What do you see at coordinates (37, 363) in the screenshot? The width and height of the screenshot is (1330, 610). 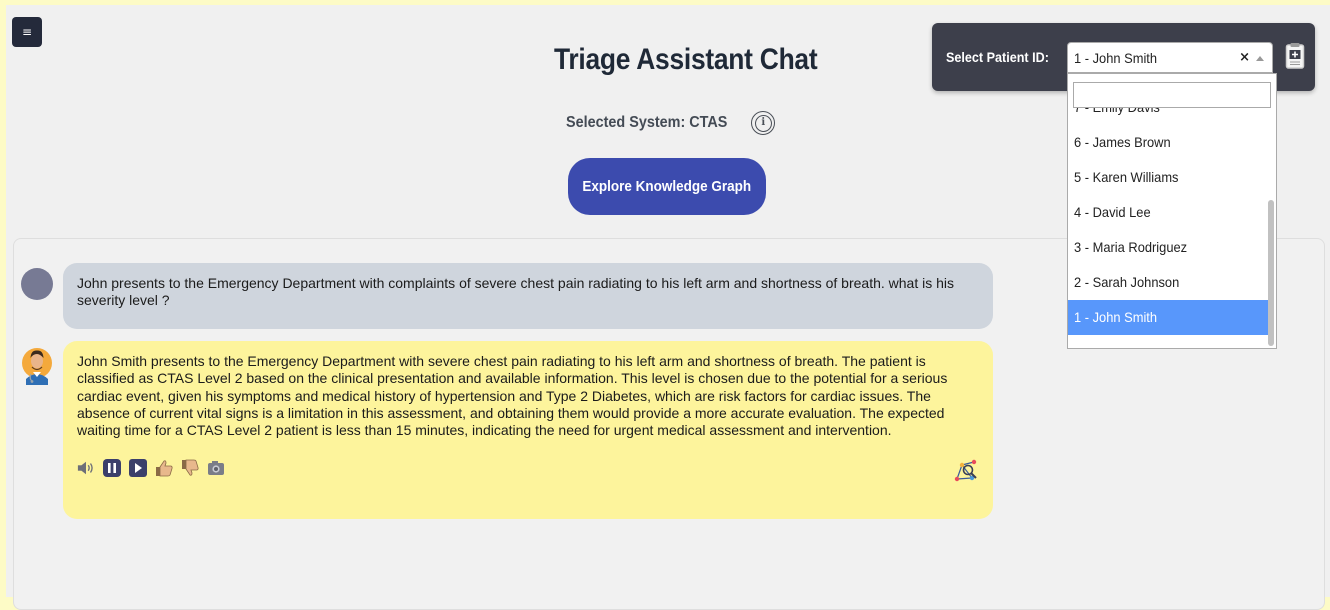 I see `doctor-avatar-icon` at bounding box center [37, 363].